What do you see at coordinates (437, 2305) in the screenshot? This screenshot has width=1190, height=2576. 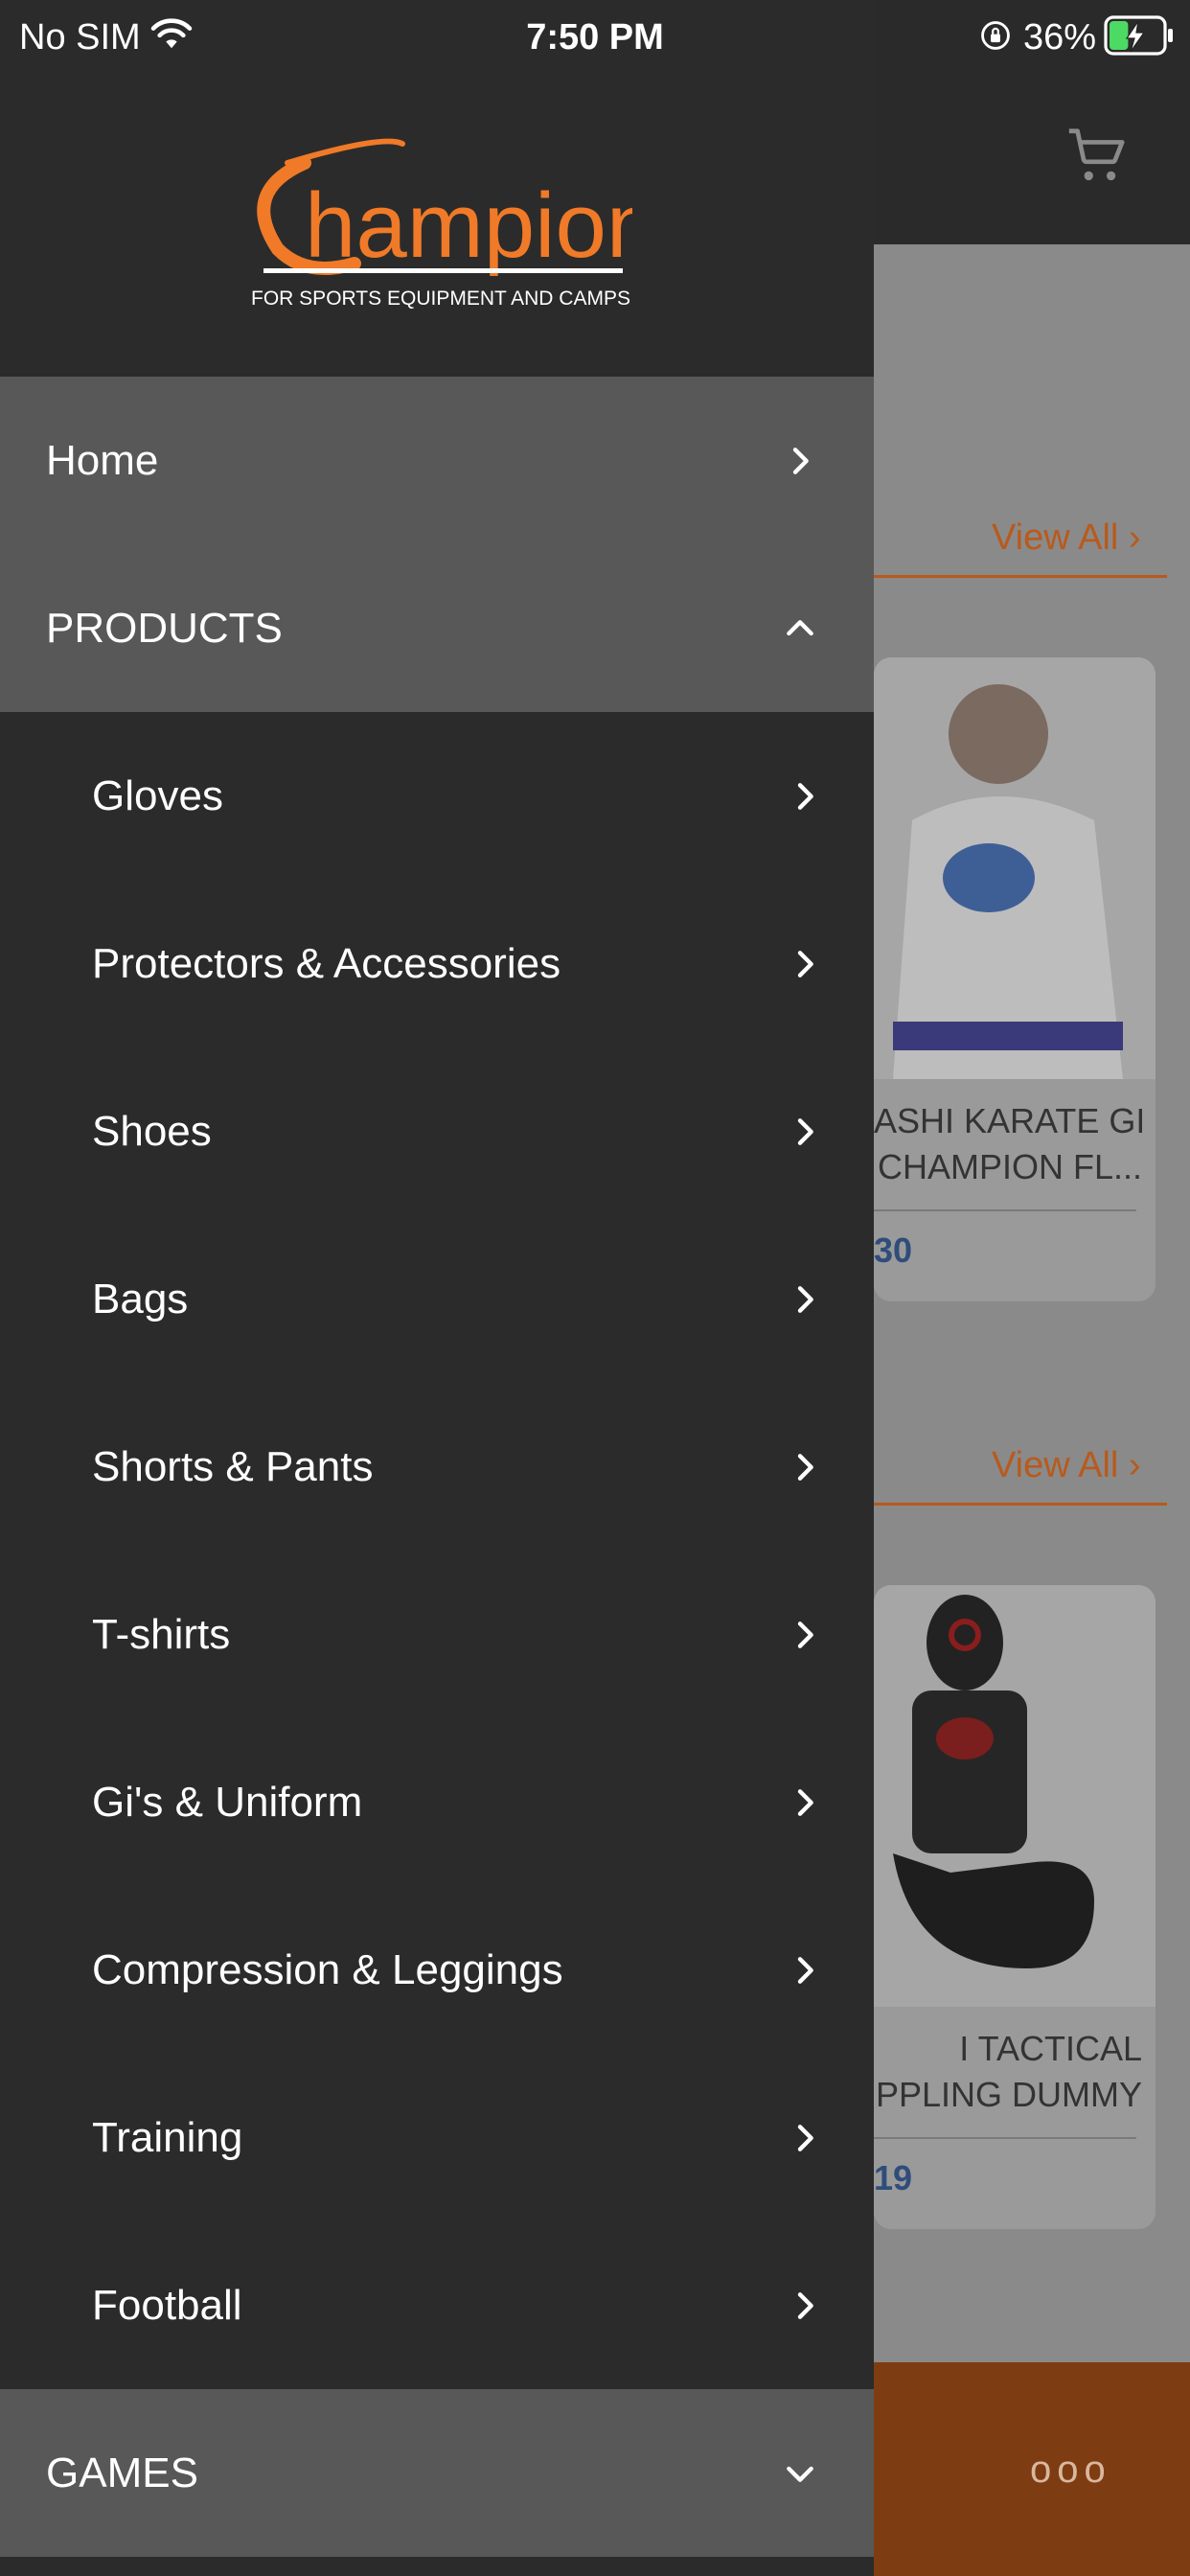 I see `menu-item-football: Football` at bounding box center [437, 2305].